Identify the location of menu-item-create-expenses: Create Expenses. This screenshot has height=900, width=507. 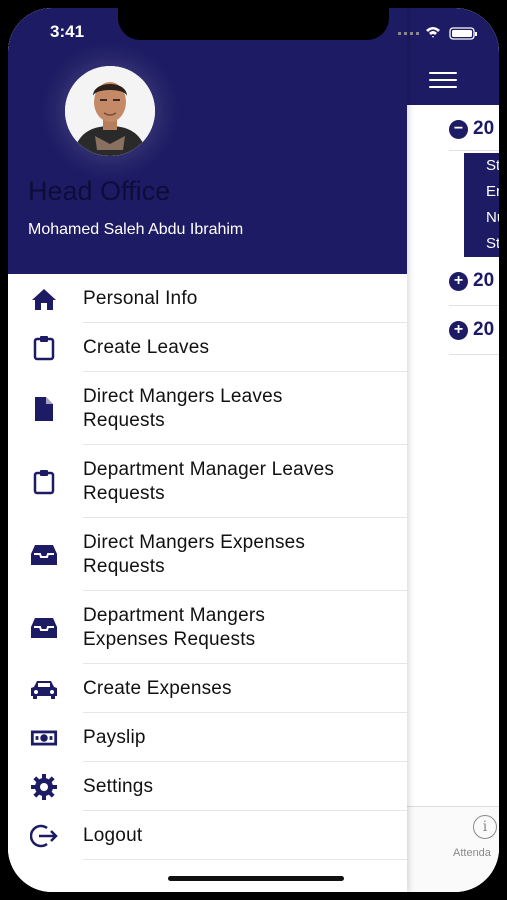
(207, 688).